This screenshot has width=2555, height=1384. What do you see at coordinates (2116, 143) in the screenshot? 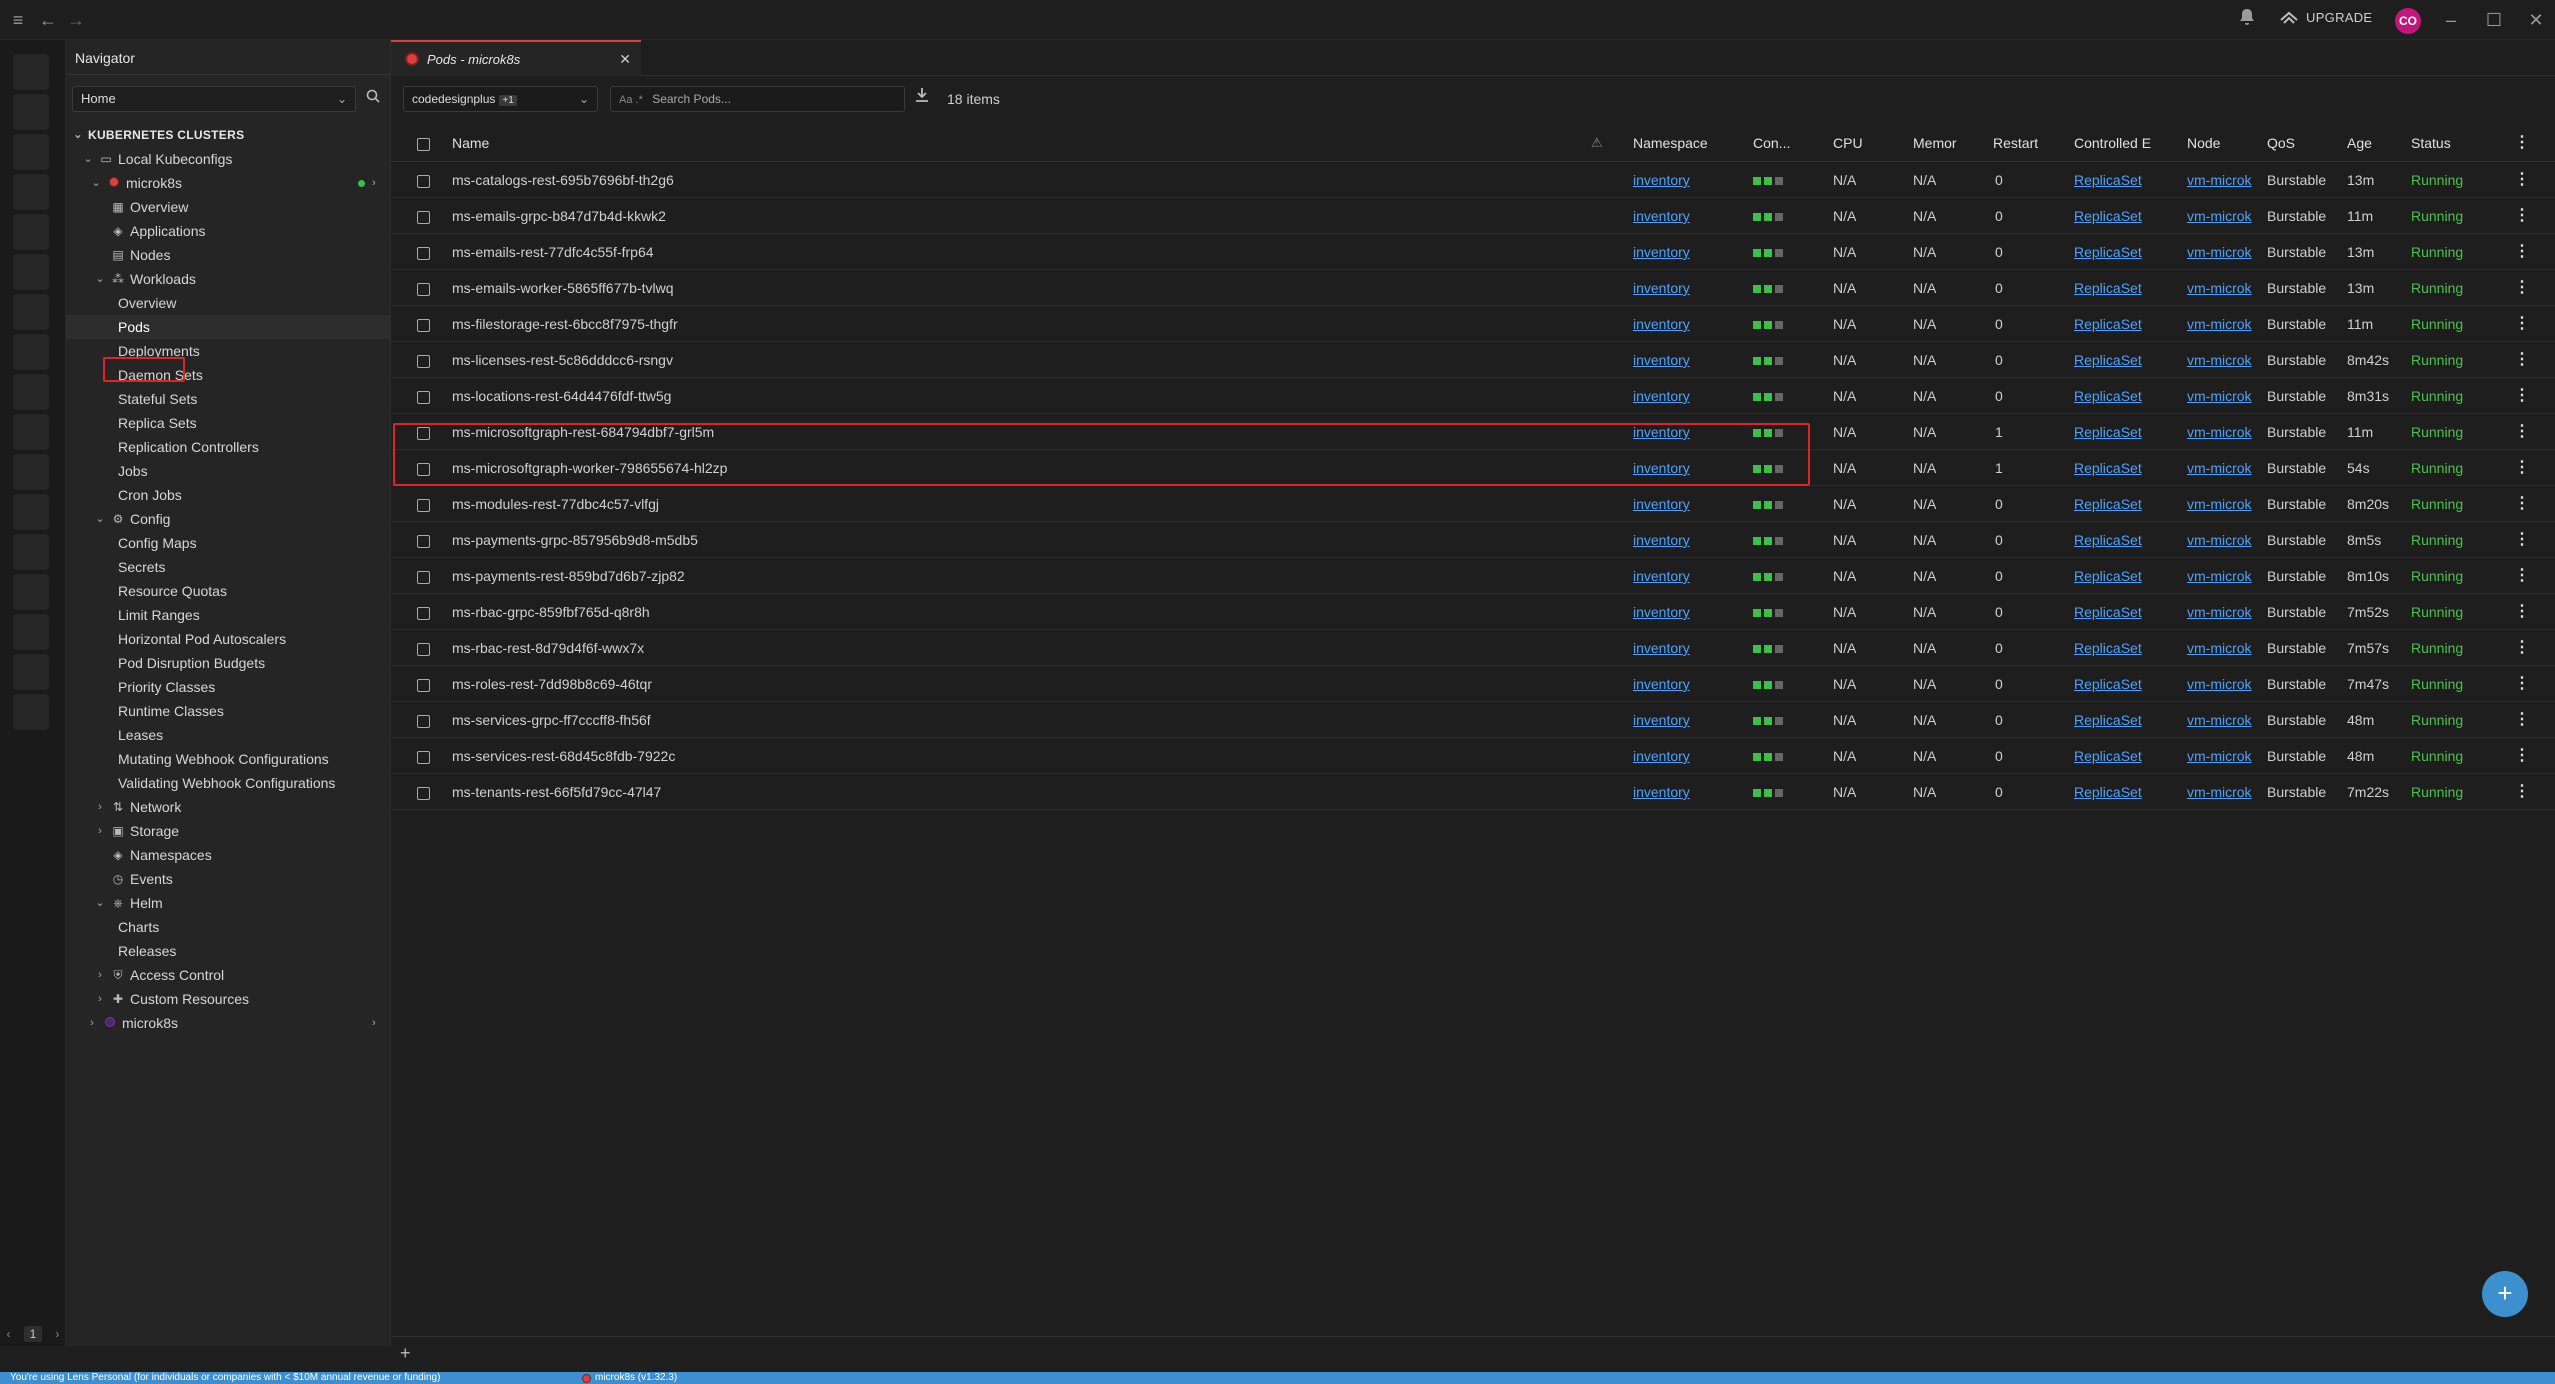
I see `column-controlled-by: Controlled E` at bounding box center [2116, 143].